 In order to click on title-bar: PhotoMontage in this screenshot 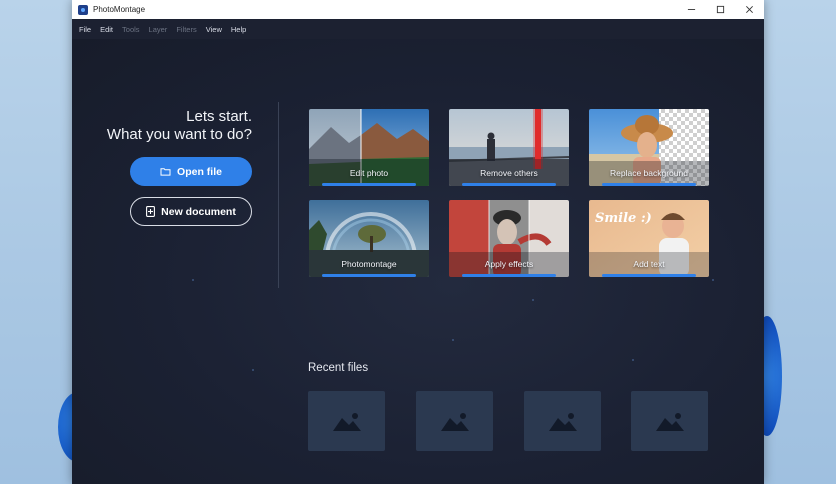, I will do `click(418, 9)`.